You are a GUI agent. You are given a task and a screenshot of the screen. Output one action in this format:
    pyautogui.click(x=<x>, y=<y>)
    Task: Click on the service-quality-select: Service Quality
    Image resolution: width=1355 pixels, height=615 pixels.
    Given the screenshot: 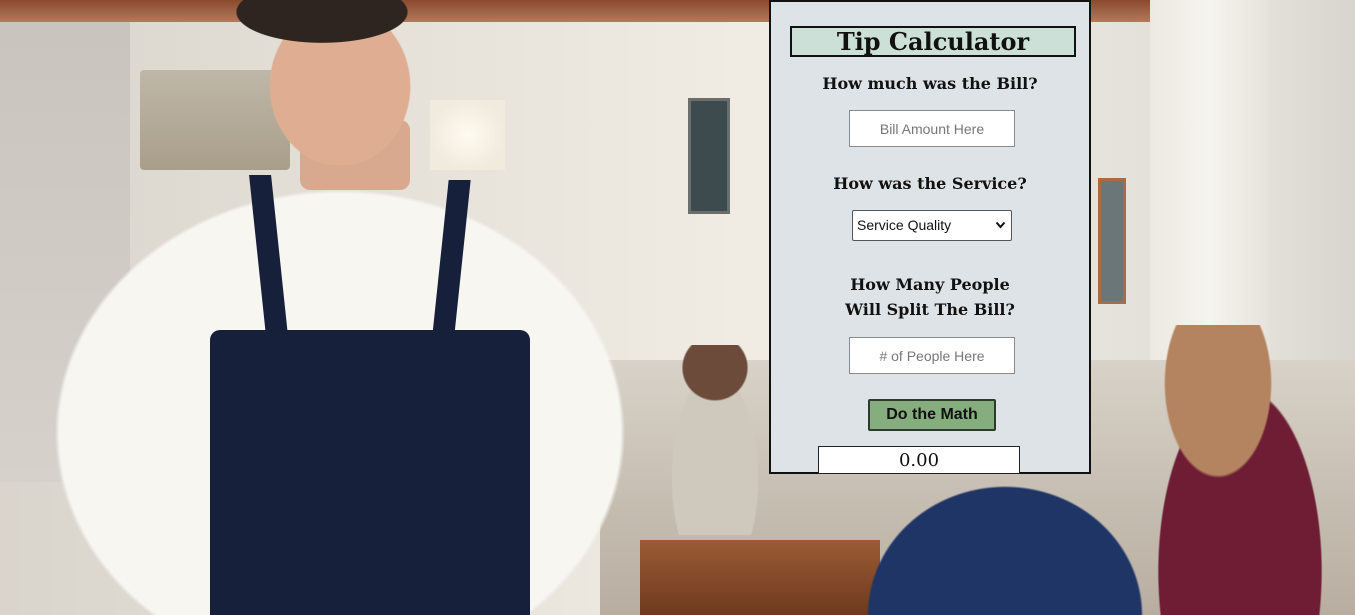 What is the action you would take?
    pyautogui.click(x=932, y=225)
    